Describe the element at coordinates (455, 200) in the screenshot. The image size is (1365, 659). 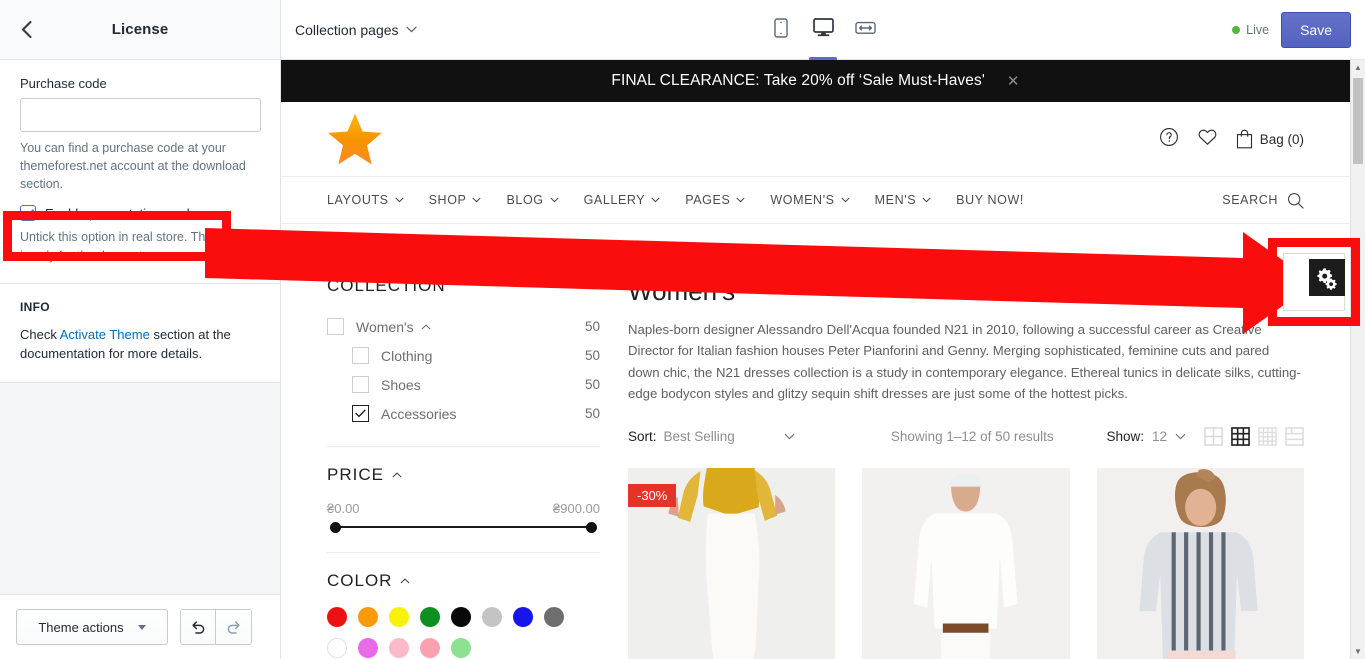
I see `nav-item-shop: SHOP` at that location.